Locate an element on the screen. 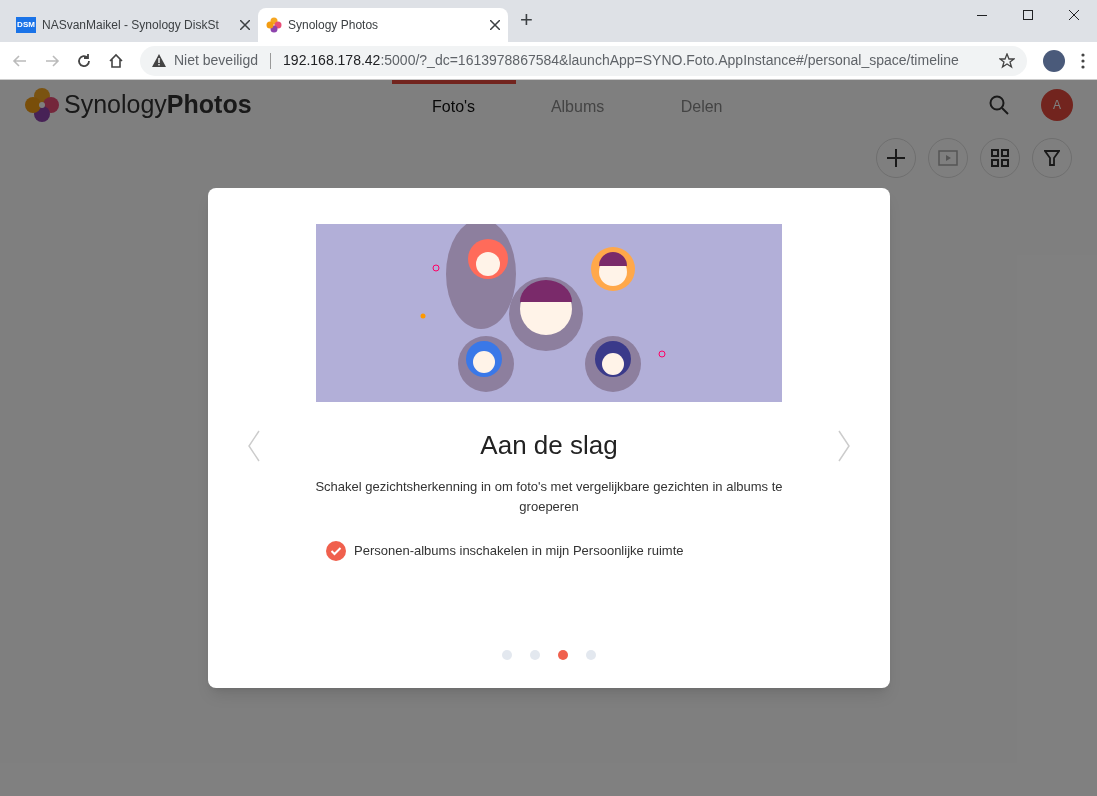 The width and height of the screenshot is (1097, 796). menu-icon is located at coordinates (1083, 60).